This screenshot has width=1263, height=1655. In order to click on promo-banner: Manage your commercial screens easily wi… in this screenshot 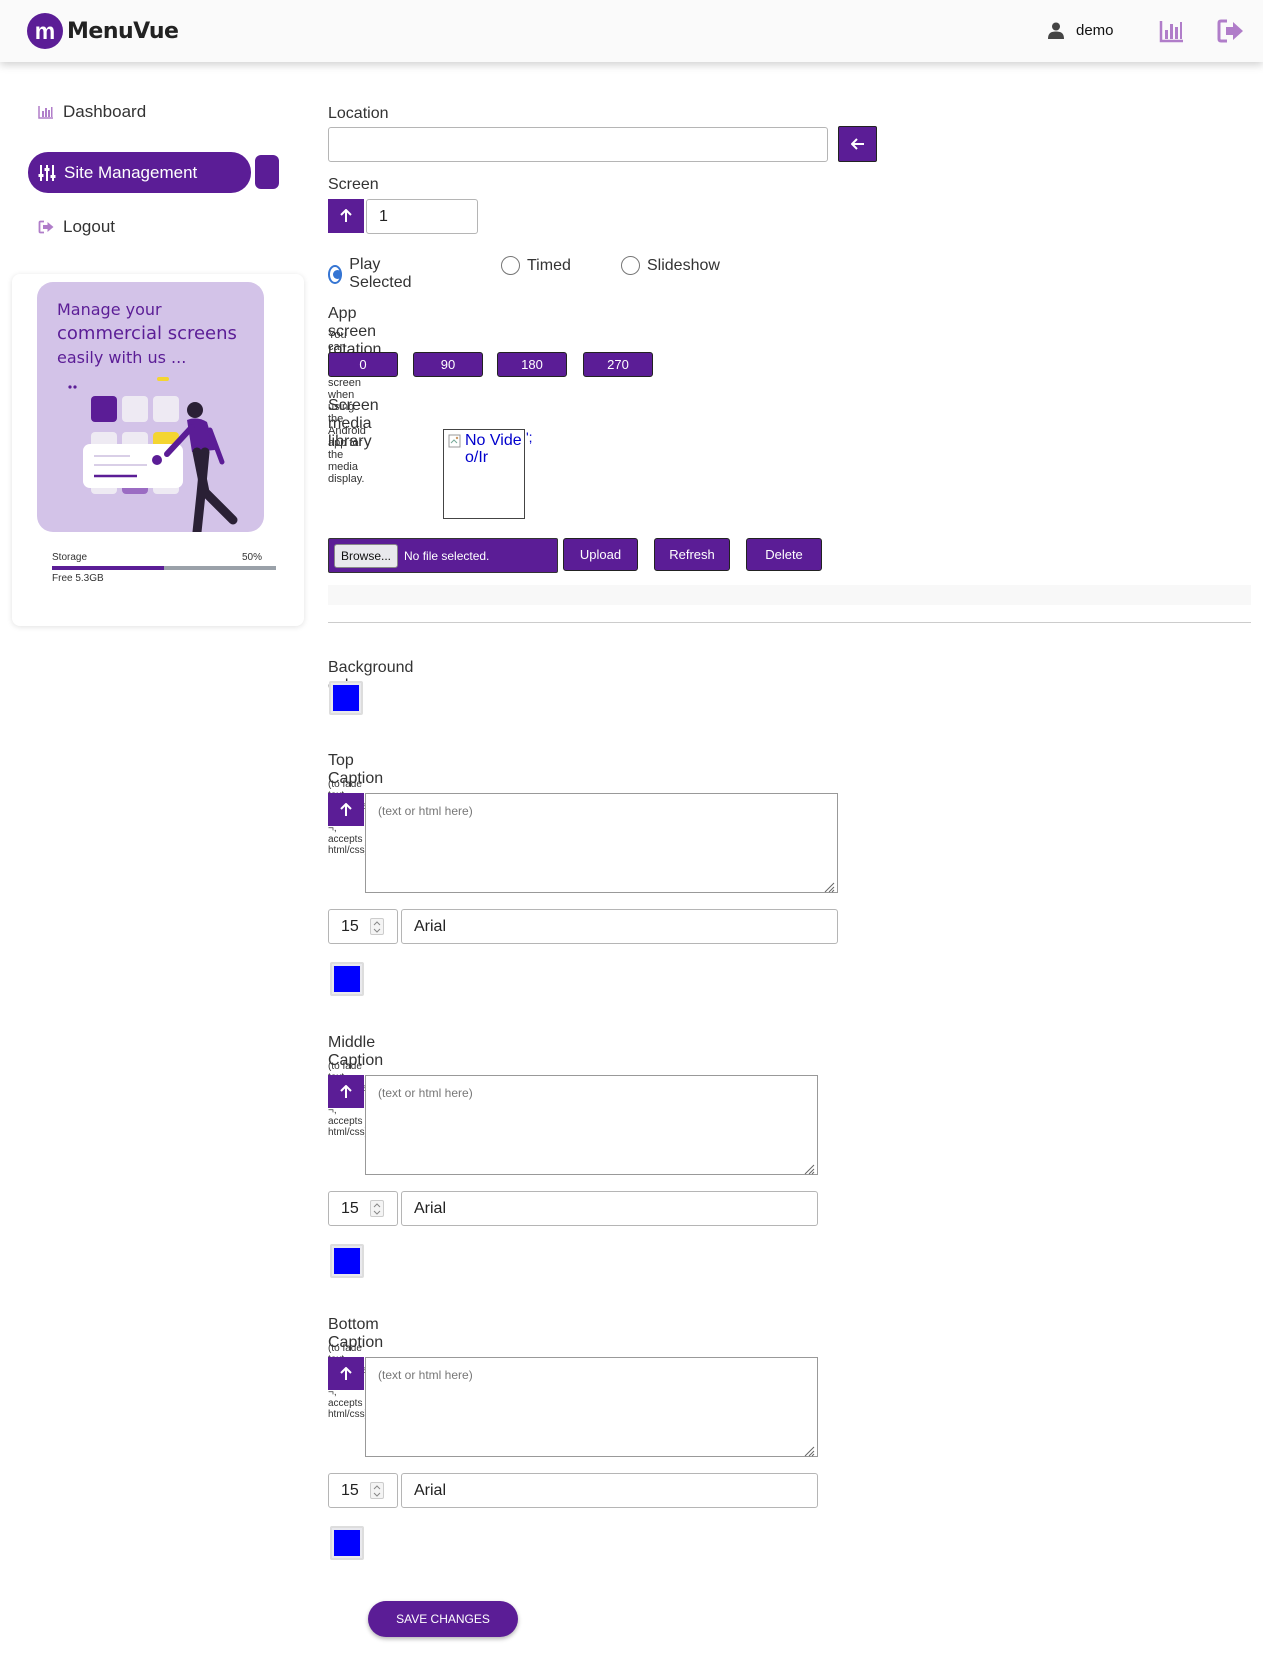, I will do `click(150, 407)`.